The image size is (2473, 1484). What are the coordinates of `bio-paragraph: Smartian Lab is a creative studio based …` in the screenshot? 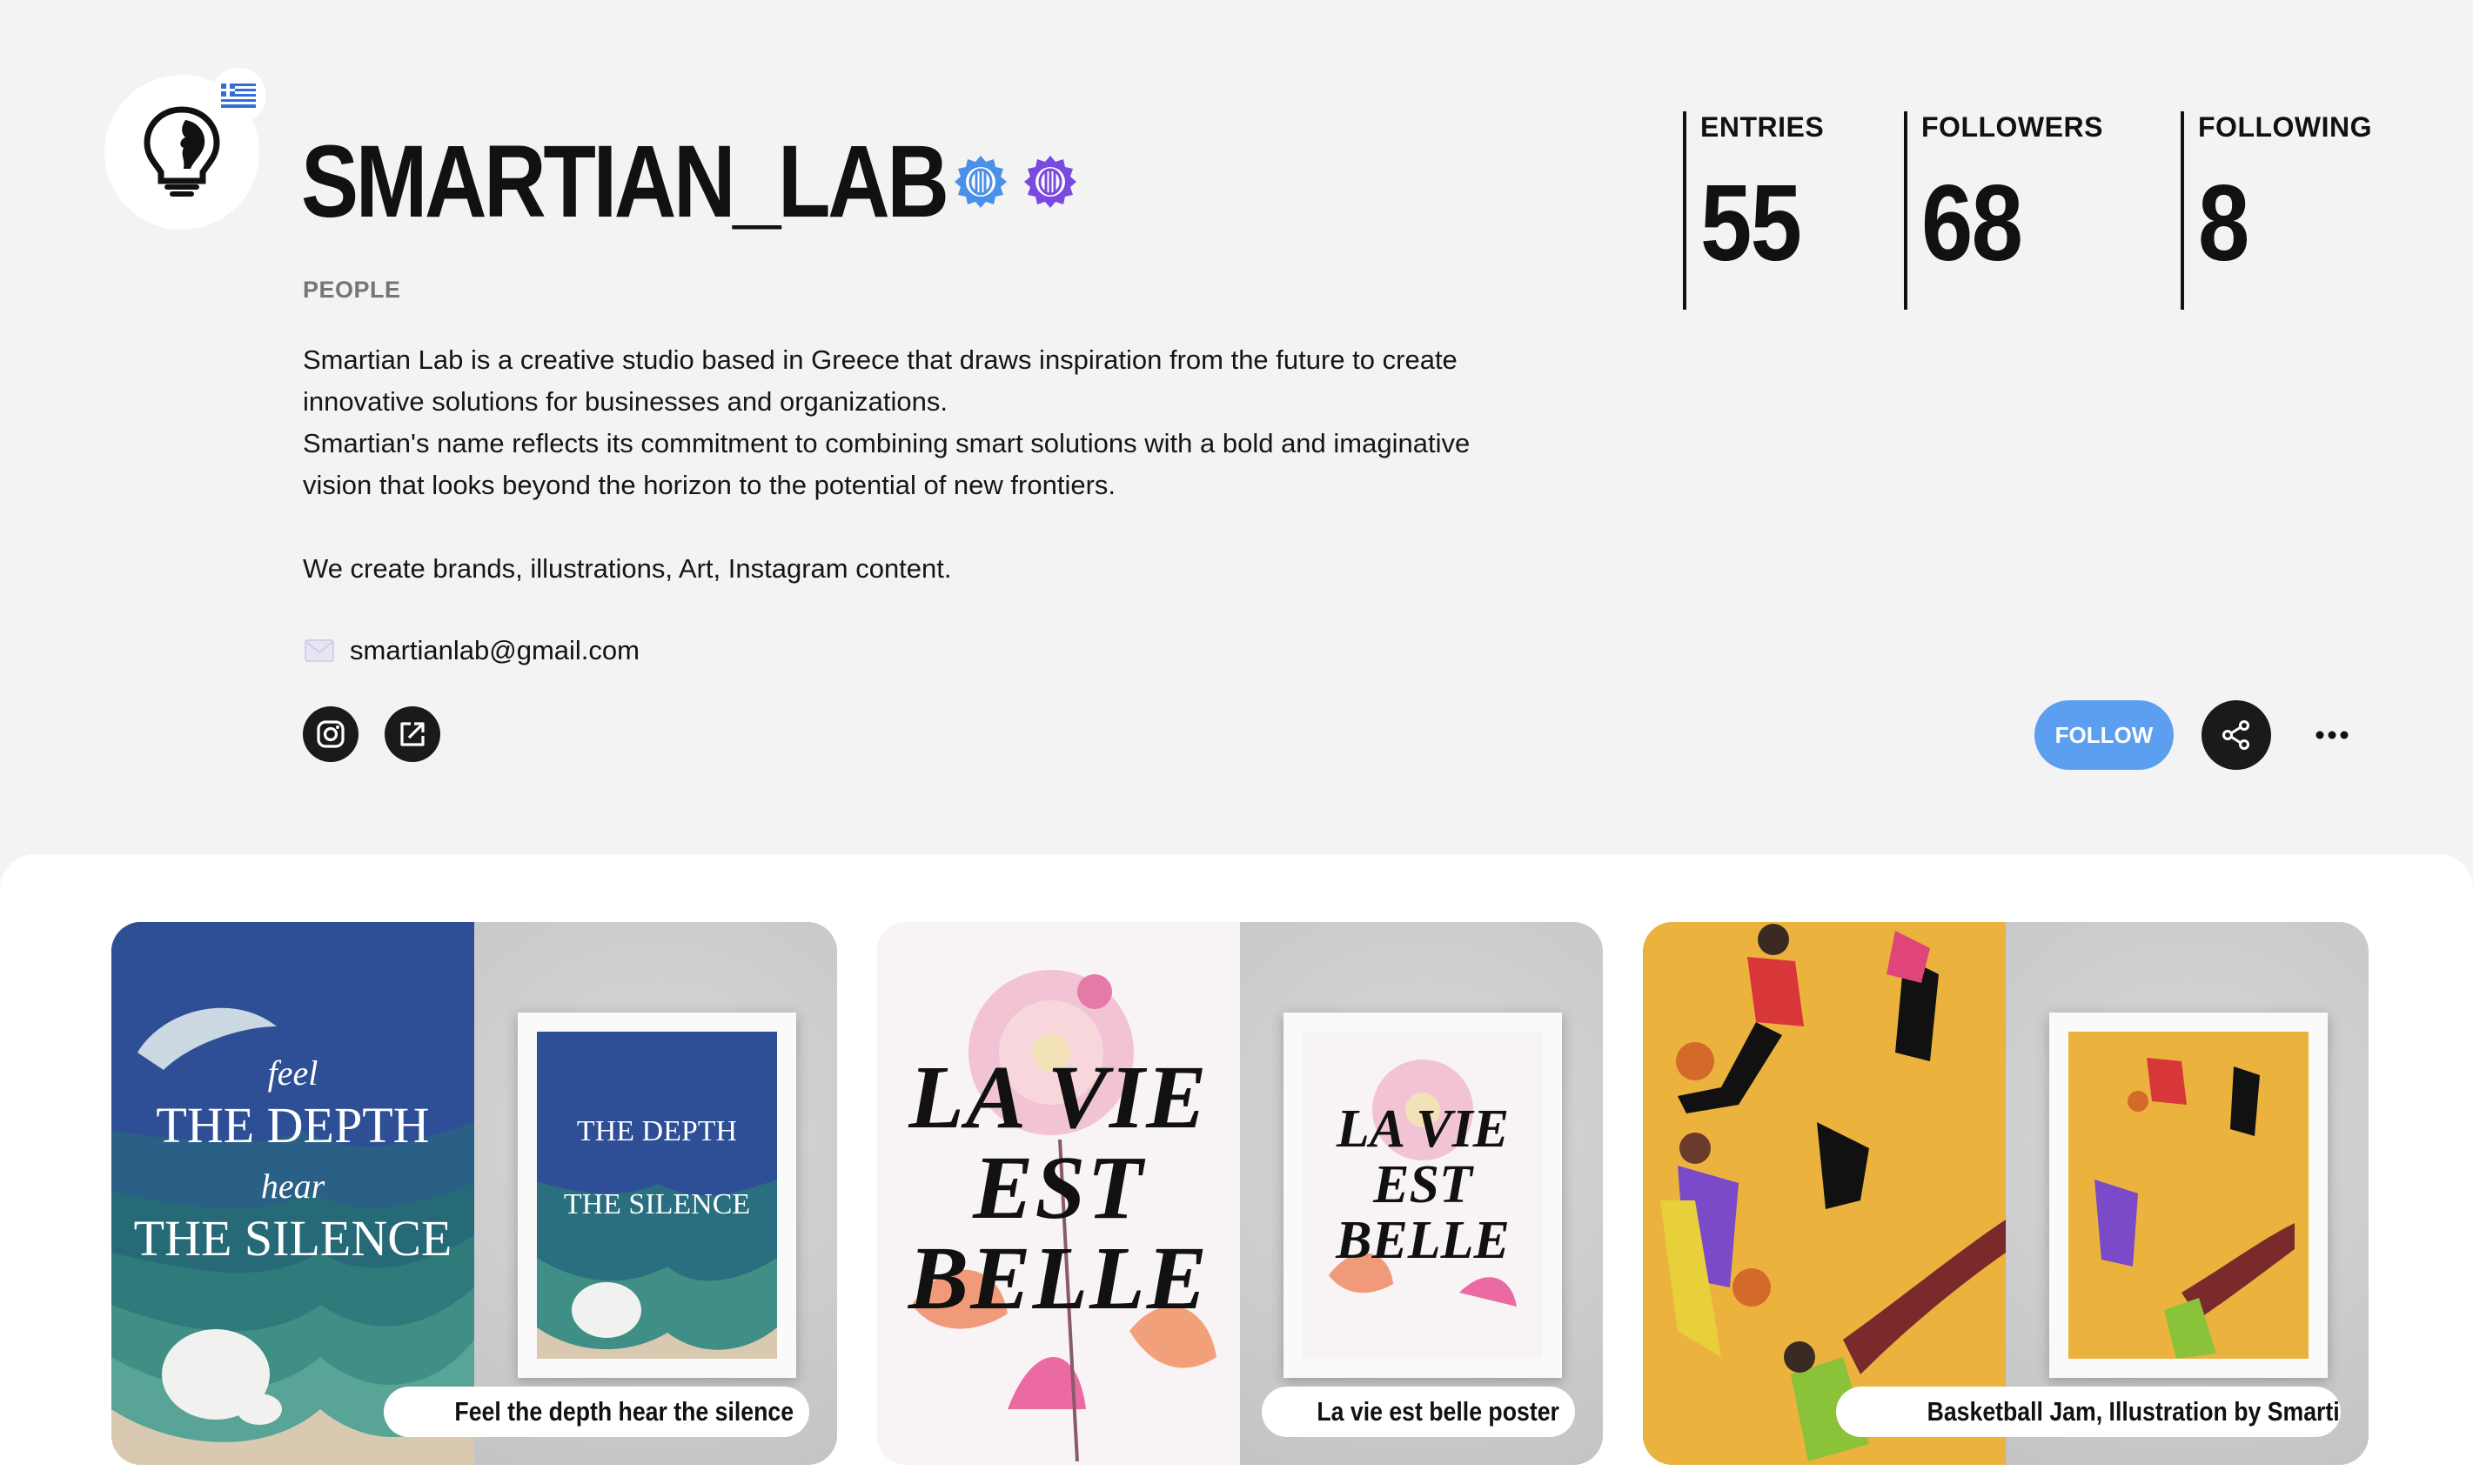 It's located at (887, 422).